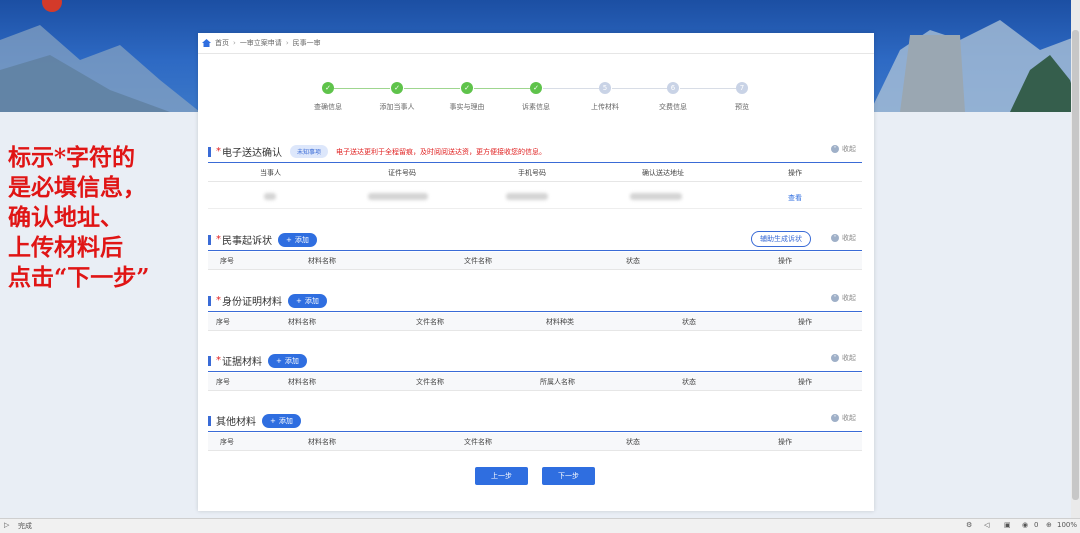  Describe the element at coordinates (309, 151) in the screenshot. I see `delivery-tag-button: 未知事项` at that location.